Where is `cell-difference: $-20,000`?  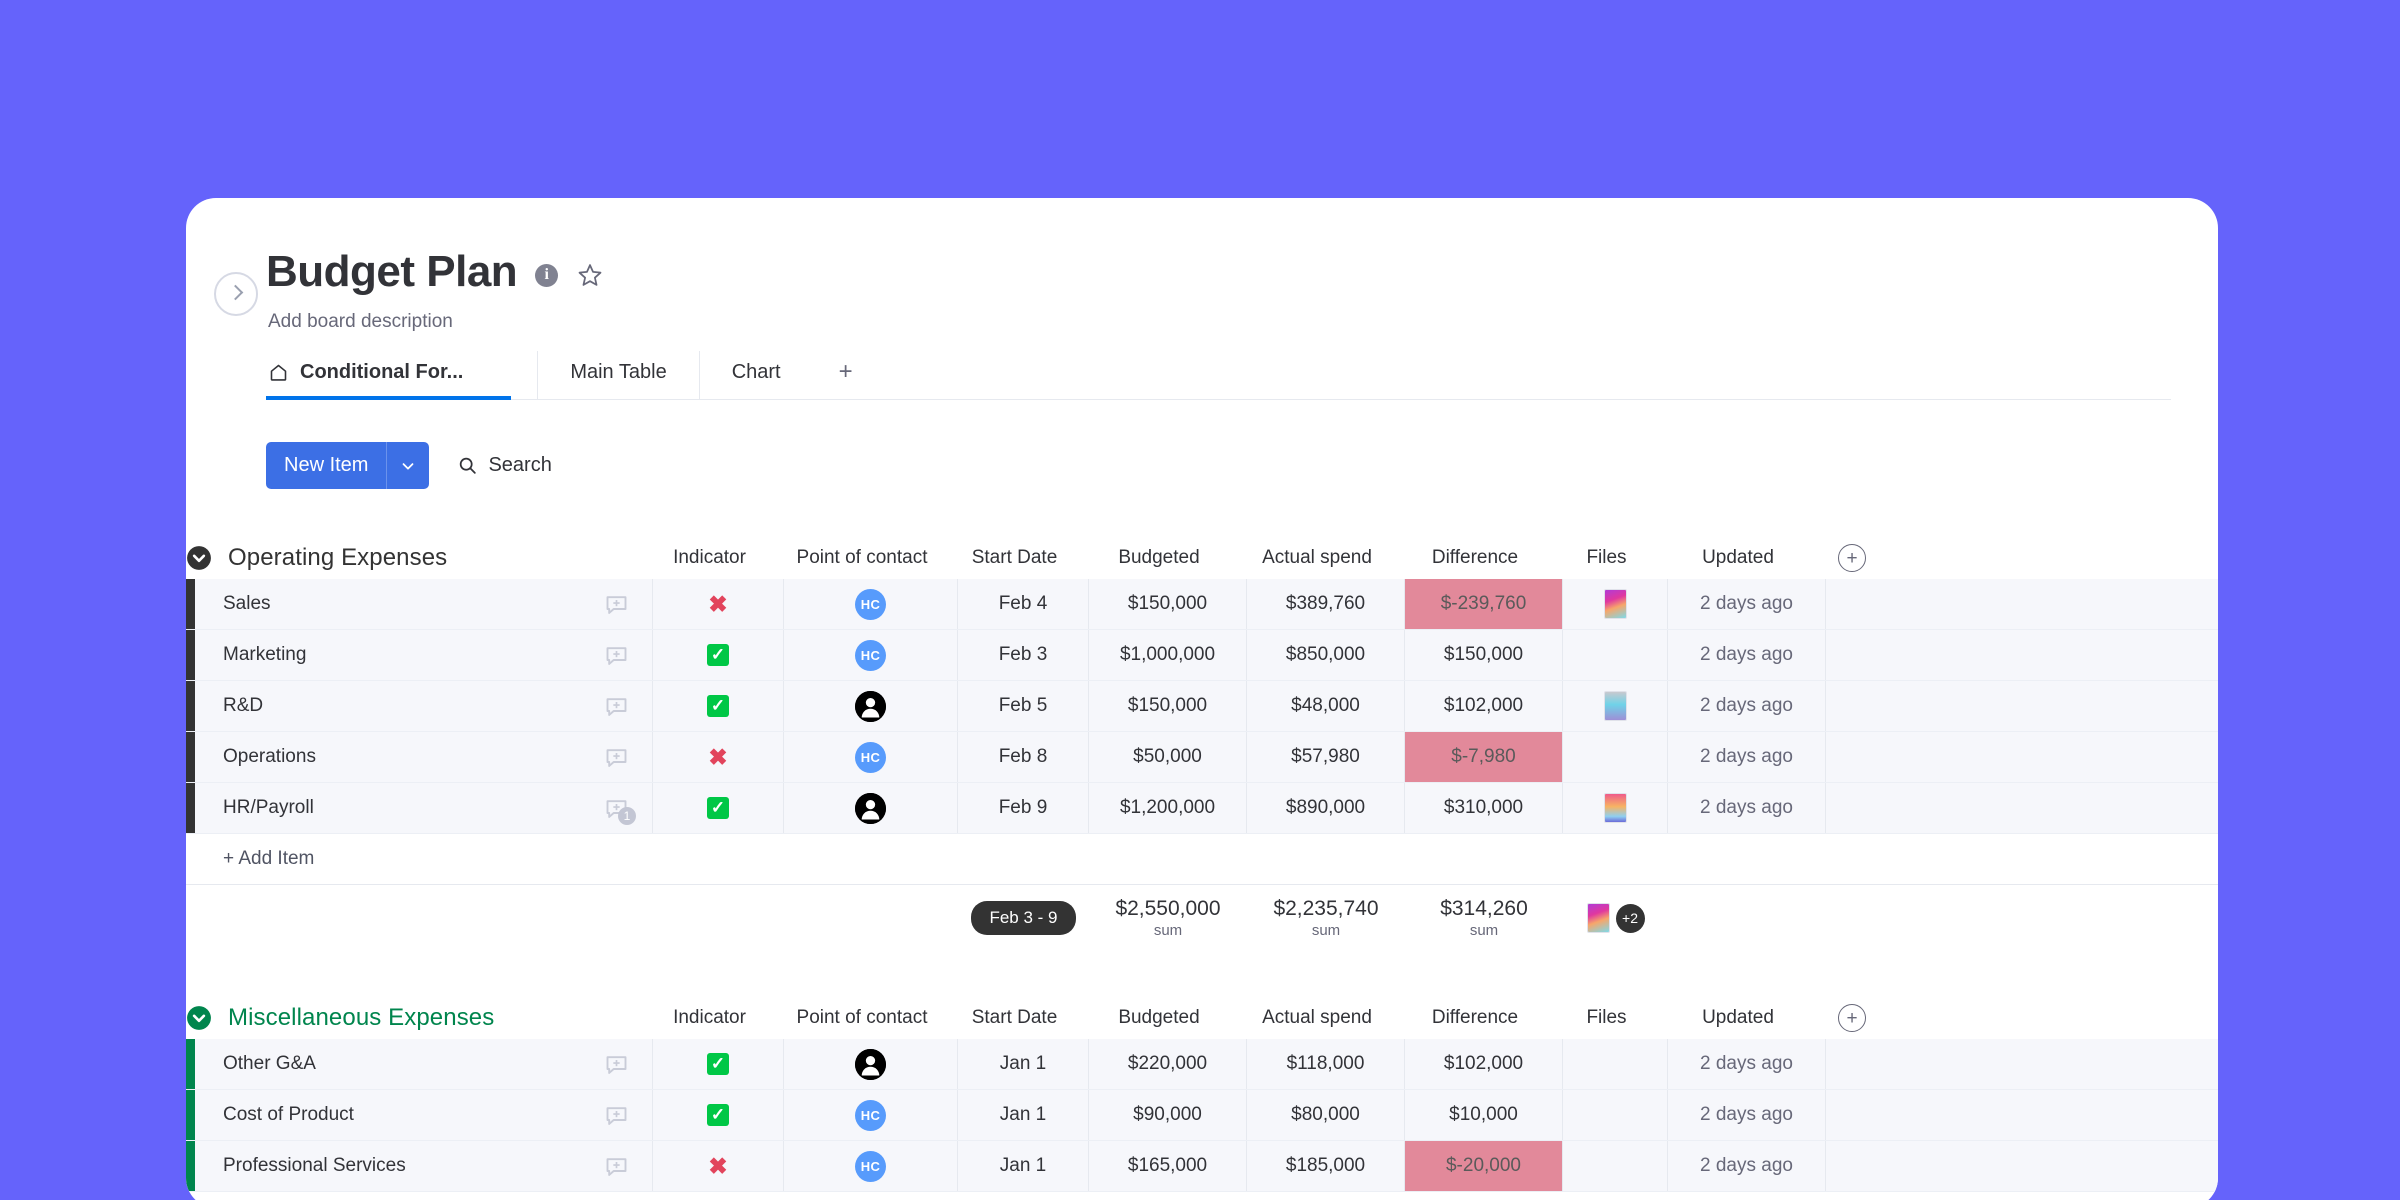 cell-difference: $-20,000 is located at coordinates (1484, 1166).